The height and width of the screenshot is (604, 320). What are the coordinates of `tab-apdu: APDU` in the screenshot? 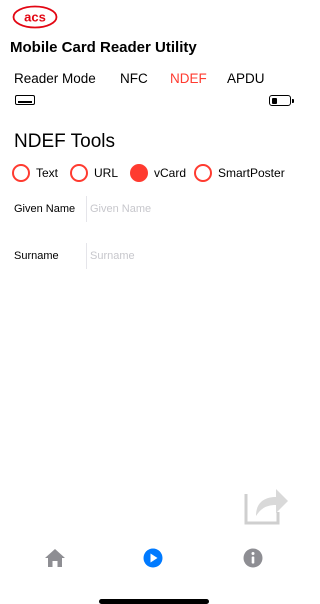 It's located at (246, 78).